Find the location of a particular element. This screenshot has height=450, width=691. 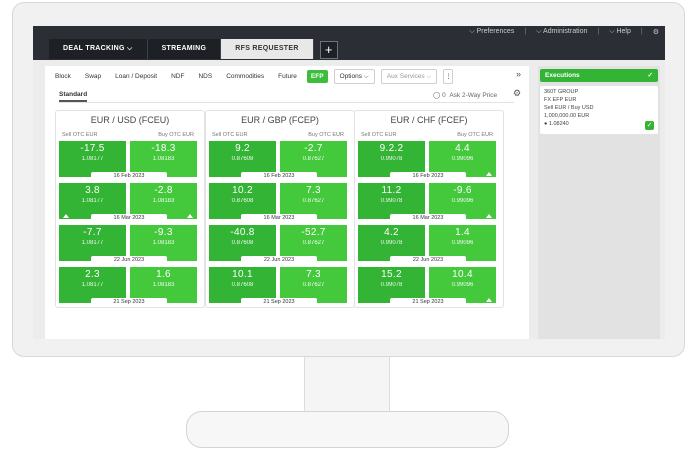

price-row: -40.8 0.87608 -52.7 0.87627 22 Jun 2023 is located at coordinates (279, 244).